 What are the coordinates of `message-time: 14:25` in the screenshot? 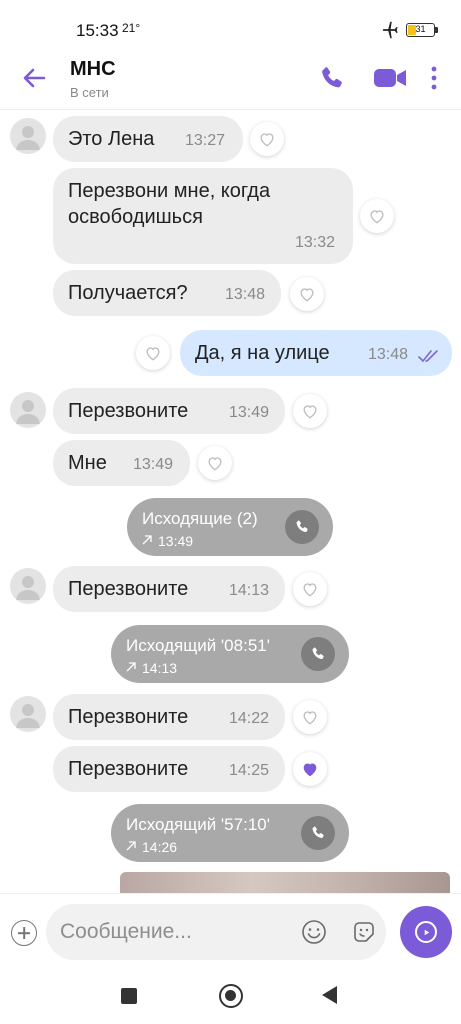 It's located at (249, 770).